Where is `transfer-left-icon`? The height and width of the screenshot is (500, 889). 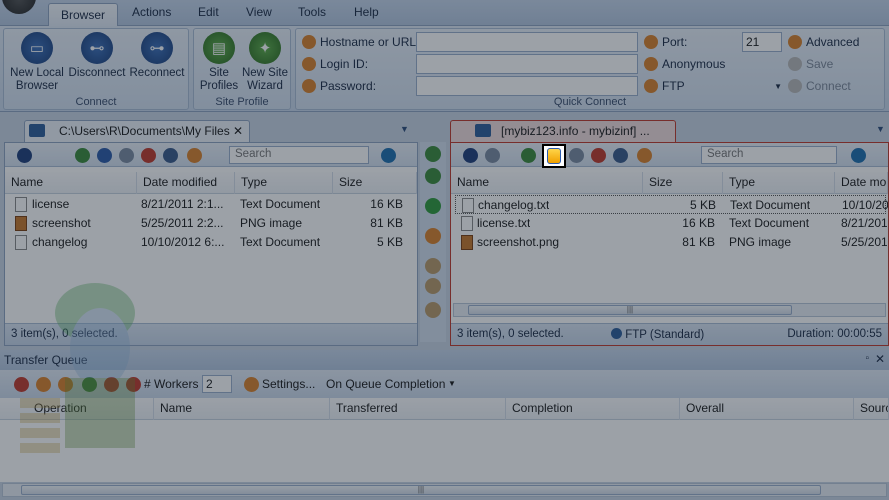
transfer-left-icon is located at coordinates (433, 176).